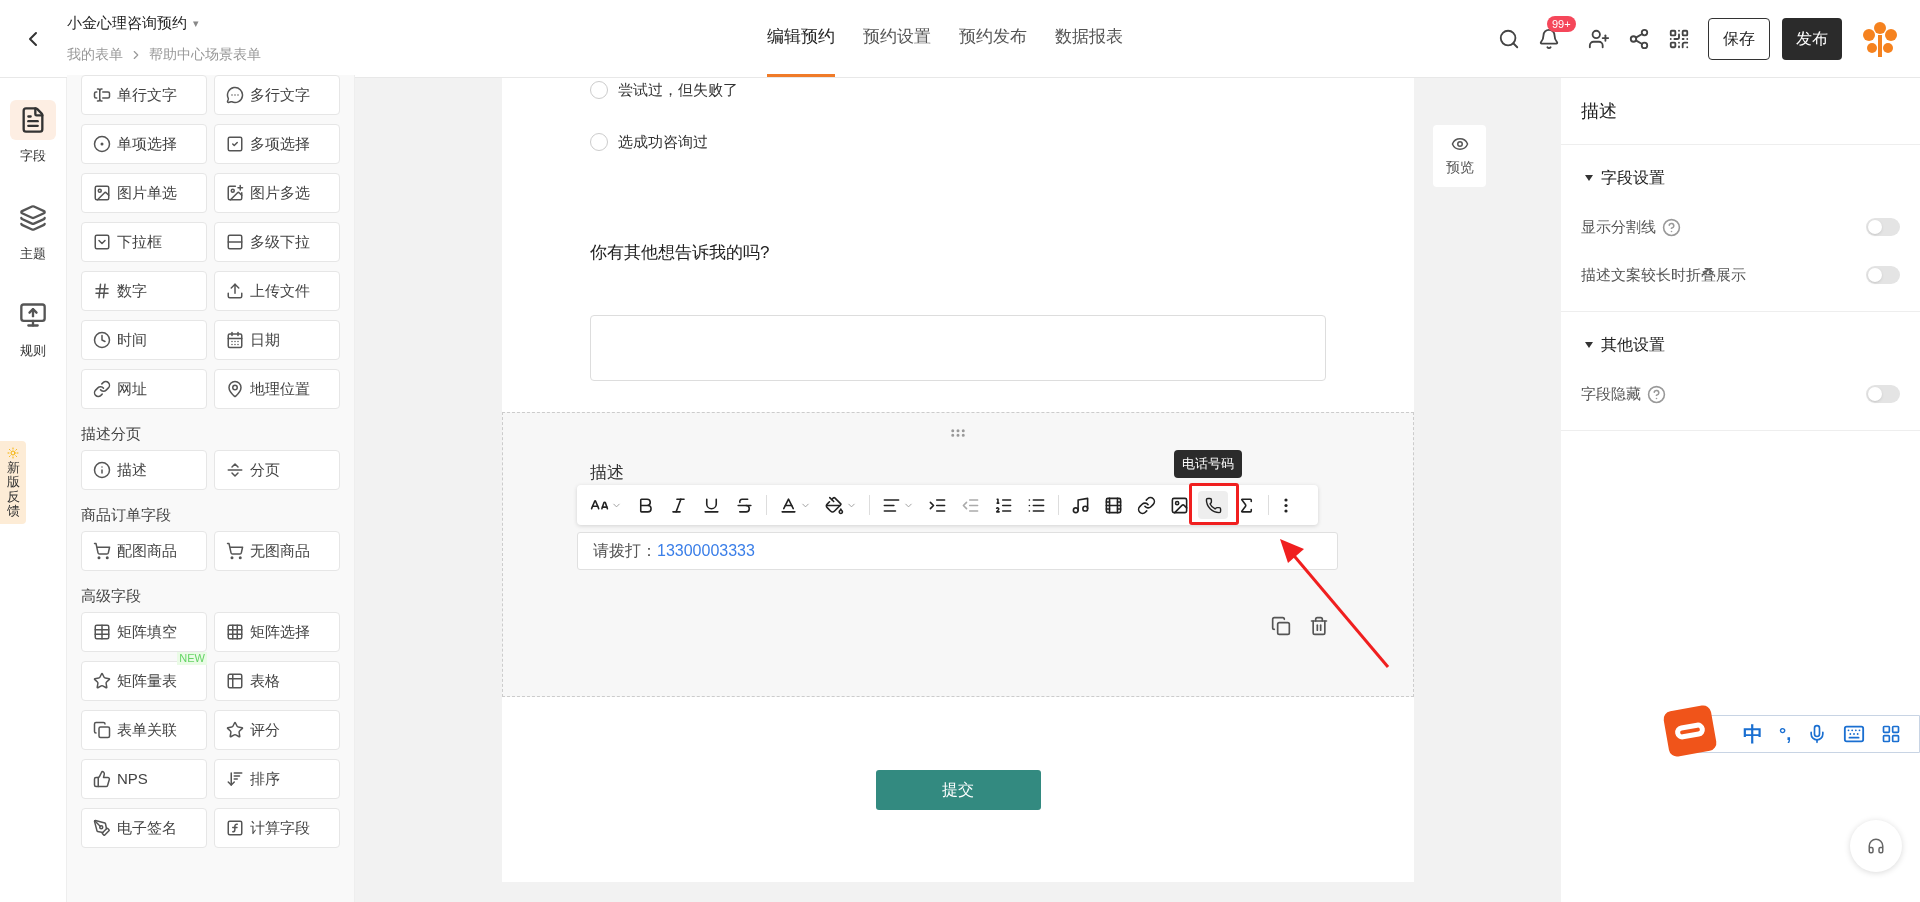 The width and height of the screenshot is (1920, 902). I want to click on bell-icon, so click(1549, 38).